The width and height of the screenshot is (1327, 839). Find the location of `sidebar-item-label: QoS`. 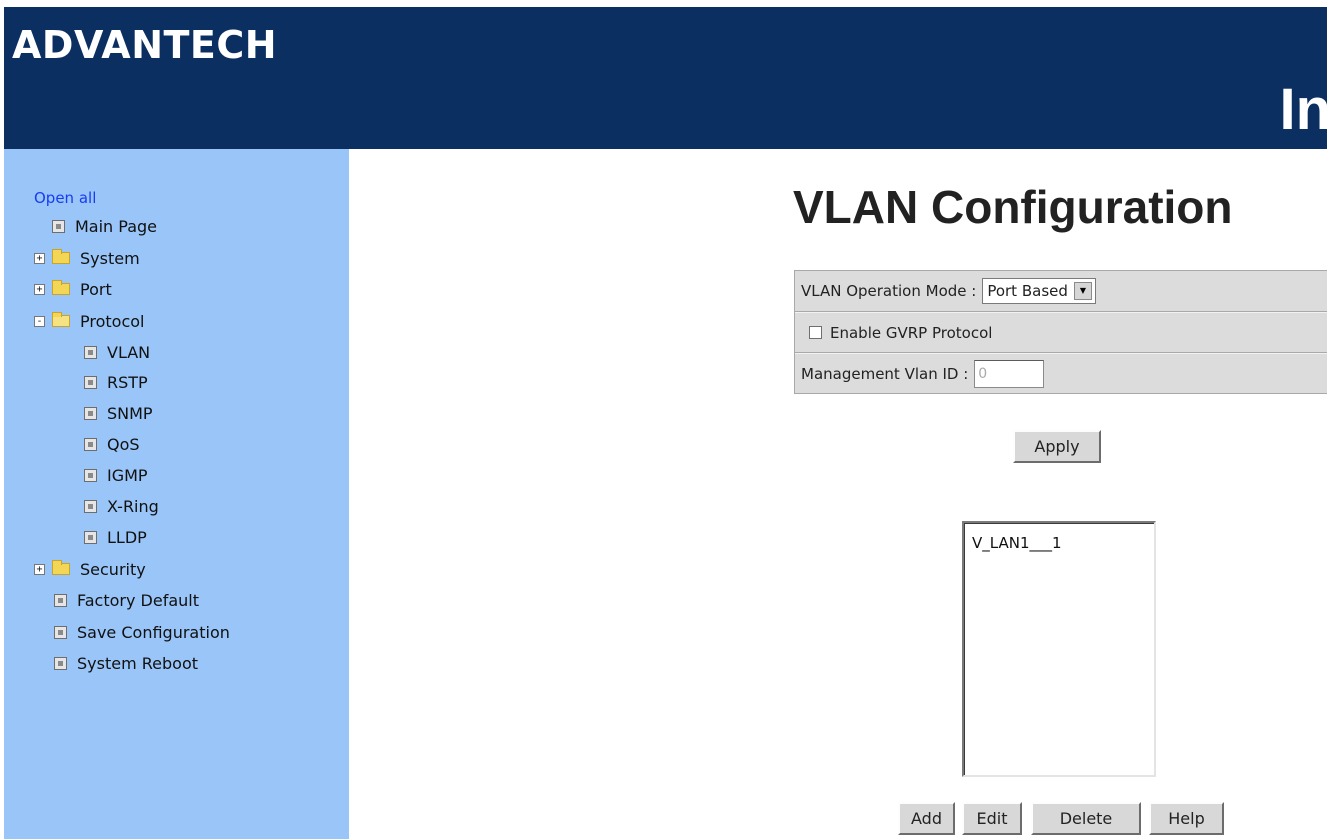

sidebar-item-label: QoS is located at coordinates (123, 444).